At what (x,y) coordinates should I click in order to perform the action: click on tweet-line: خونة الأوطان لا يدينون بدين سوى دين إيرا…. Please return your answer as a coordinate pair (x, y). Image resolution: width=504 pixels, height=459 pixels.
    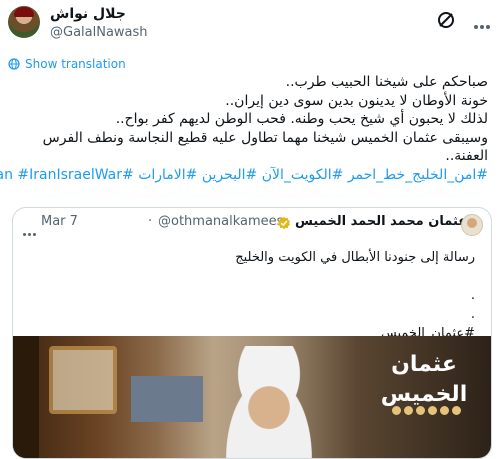
    Looking at the image, I should click on (356, 100).